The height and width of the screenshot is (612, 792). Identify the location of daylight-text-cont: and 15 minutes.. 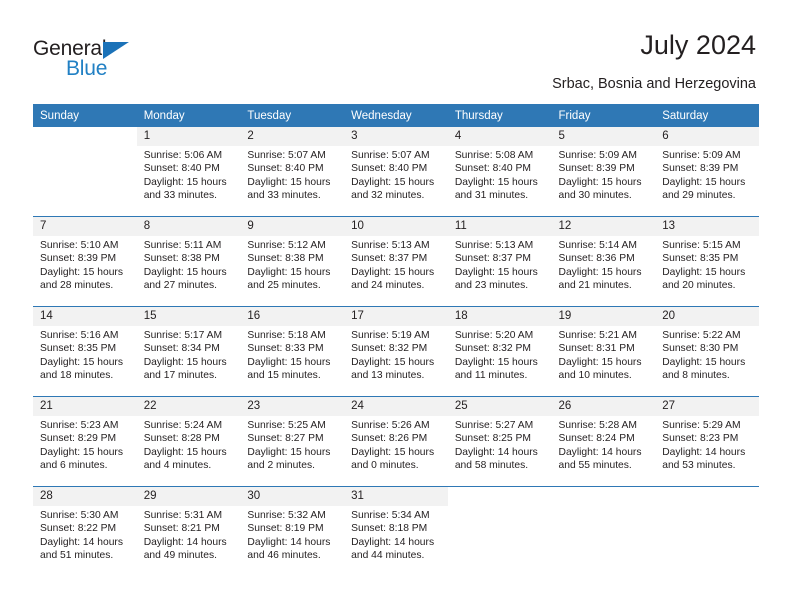
(284, 376).